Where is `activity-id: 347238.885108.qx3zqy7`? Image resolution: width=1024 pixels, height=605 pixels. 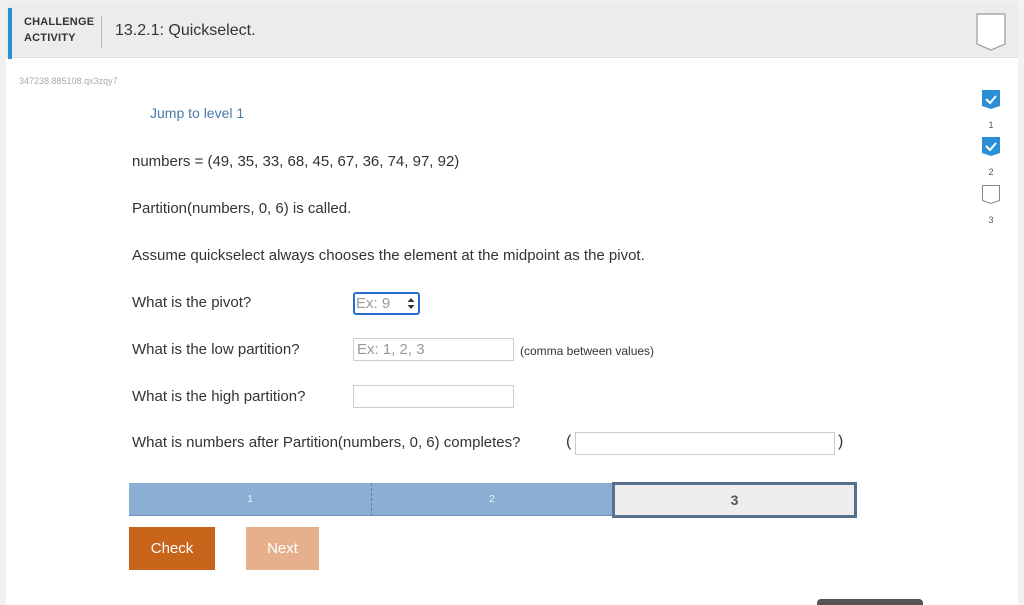 activity-id: 347238.885108.qx3zqy7 is located at coordinates (68, 81).